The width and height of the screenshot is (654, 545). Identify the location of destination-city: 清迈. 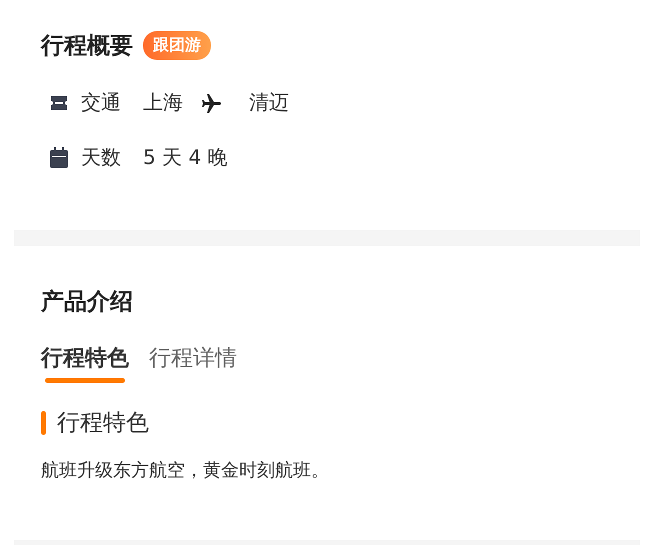
(269, 102).